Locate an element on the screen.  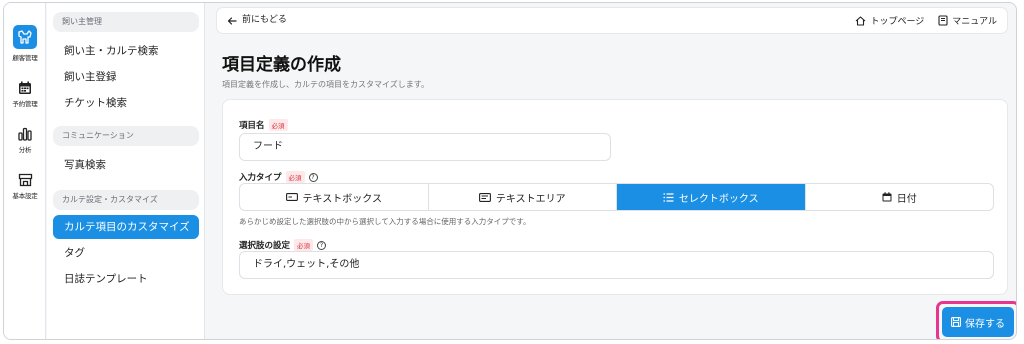
list-icon is located at coordinates (668, 197).